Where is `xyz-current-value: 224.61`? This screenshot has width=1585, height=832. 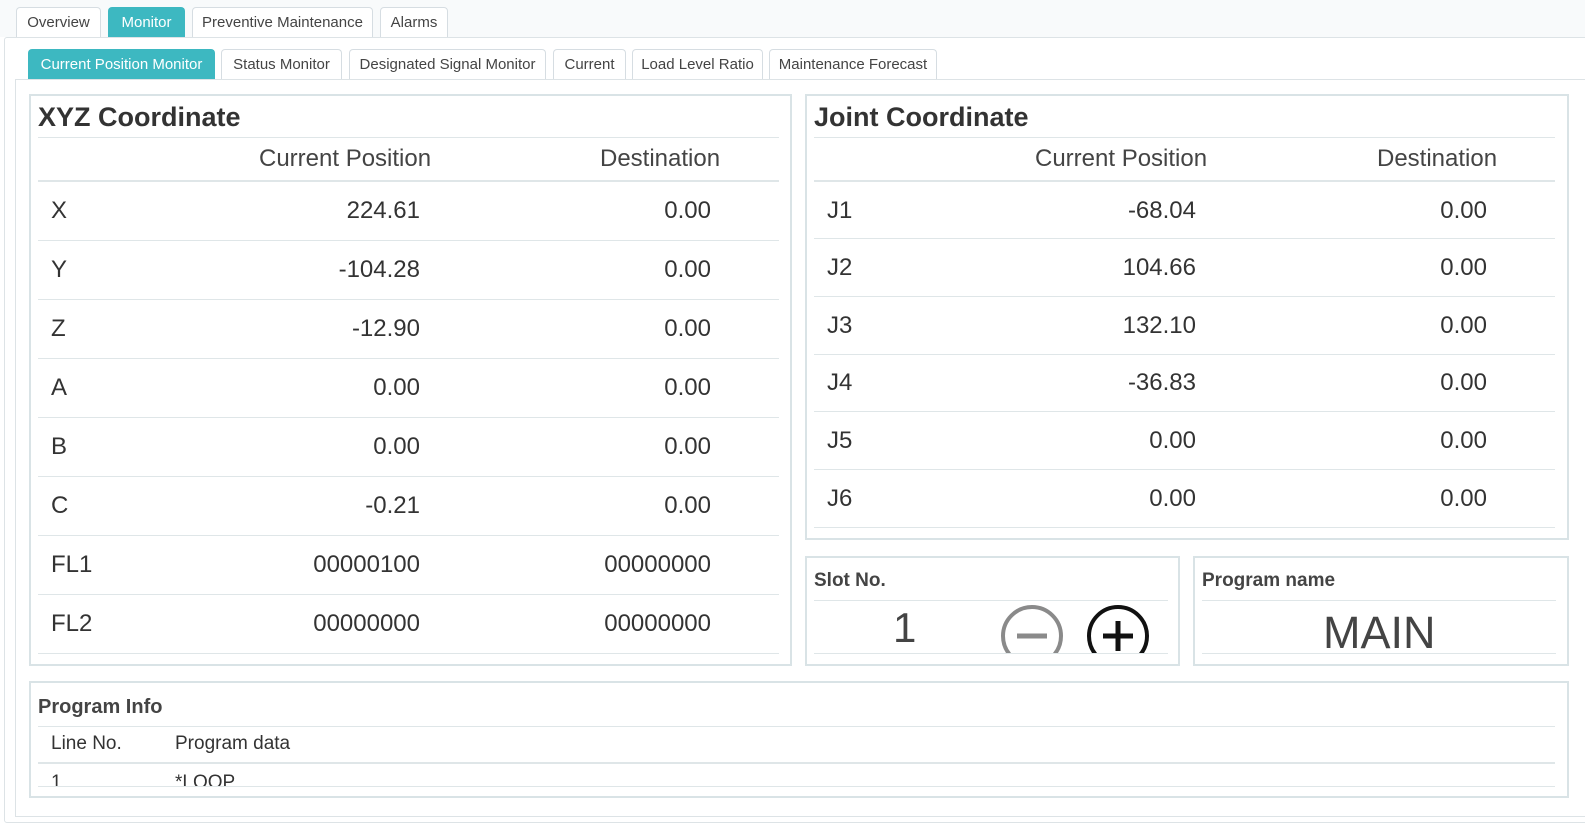
xyz-current-value: 224.61 is located at coordinates (383, 210).